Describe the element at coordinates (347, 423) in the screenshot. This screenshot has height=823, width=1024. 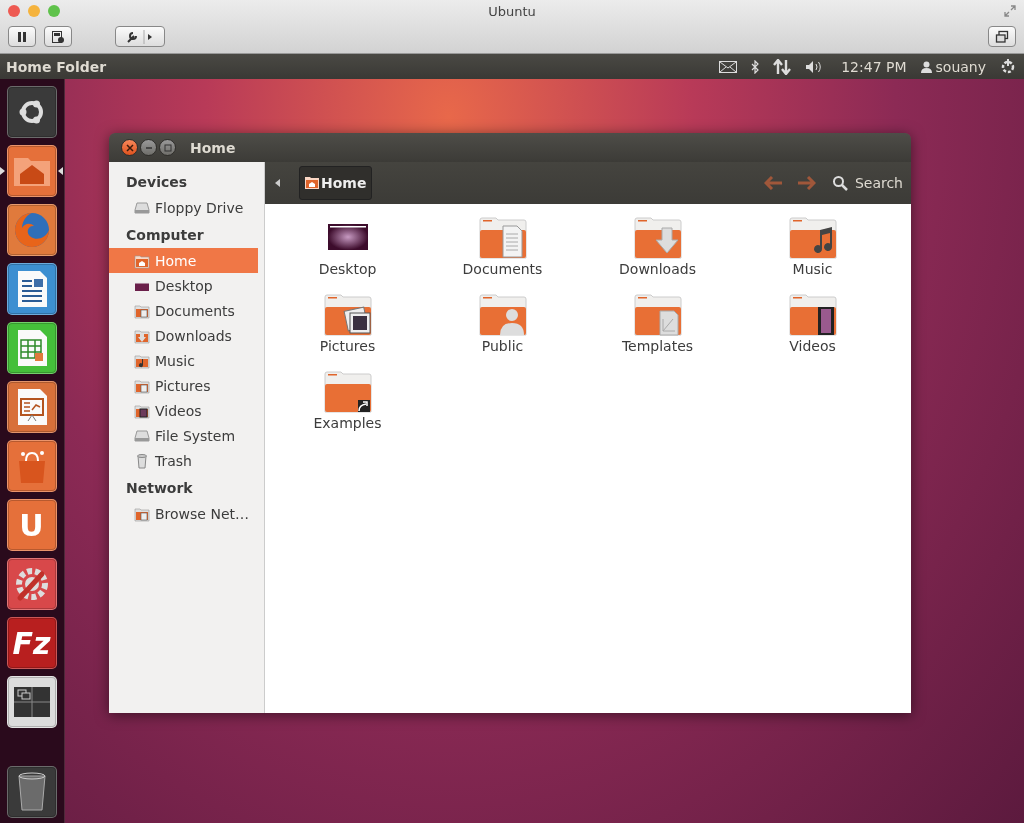
I see `file-name: Examples` at that location.